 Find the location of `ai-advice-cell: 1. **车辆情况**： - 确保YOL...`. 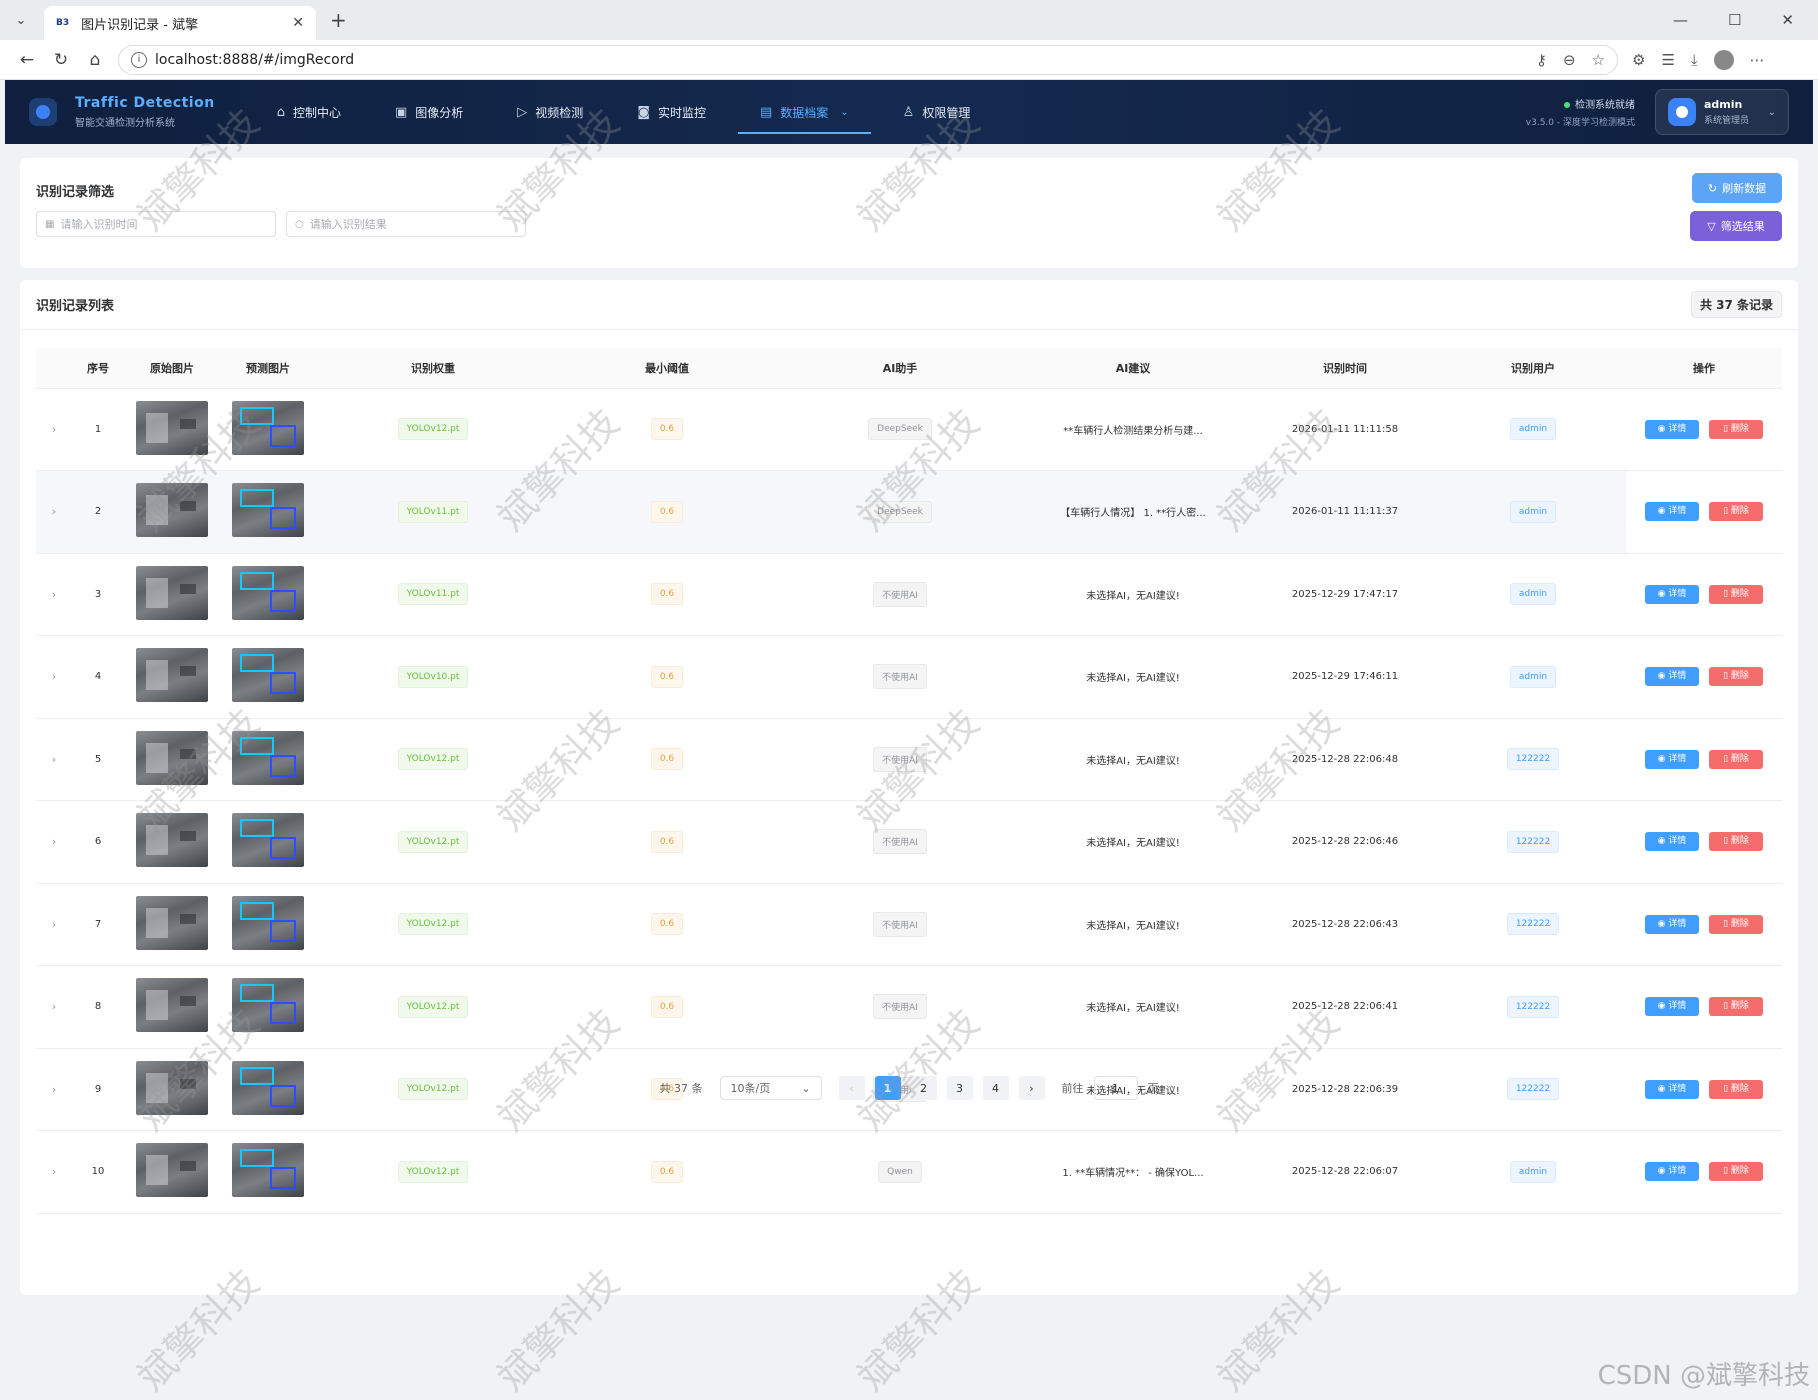

ai-advice-cell: 1. **车辆情况**： - 确保YOL... is located at coordinates (1133, 1172).